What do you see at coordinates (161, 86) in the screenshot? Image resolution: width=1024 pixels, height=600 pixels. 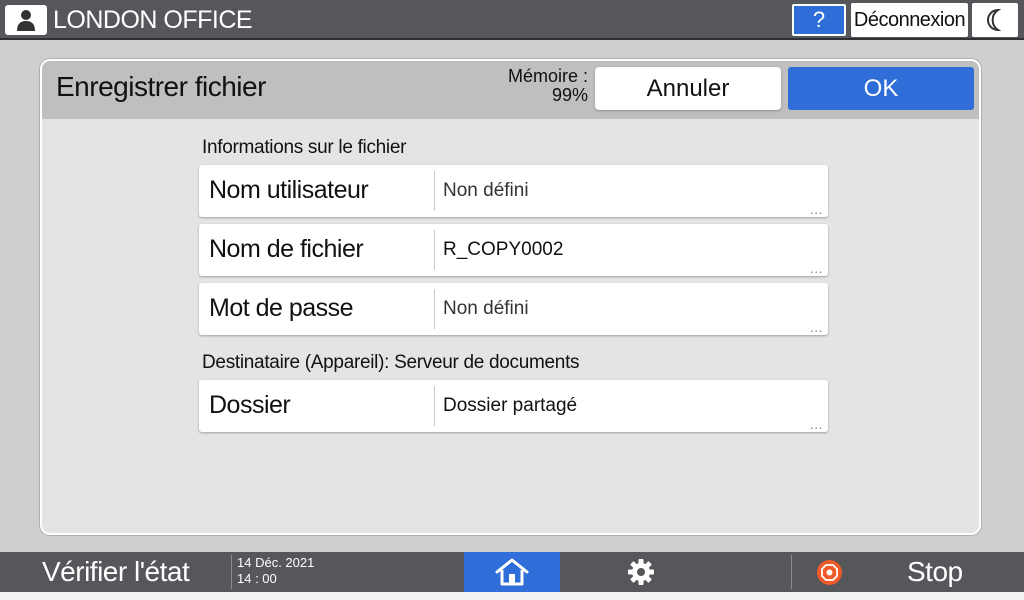 I see `dialog-title: Enregistrer fichier` at bounding box center [161, 86].